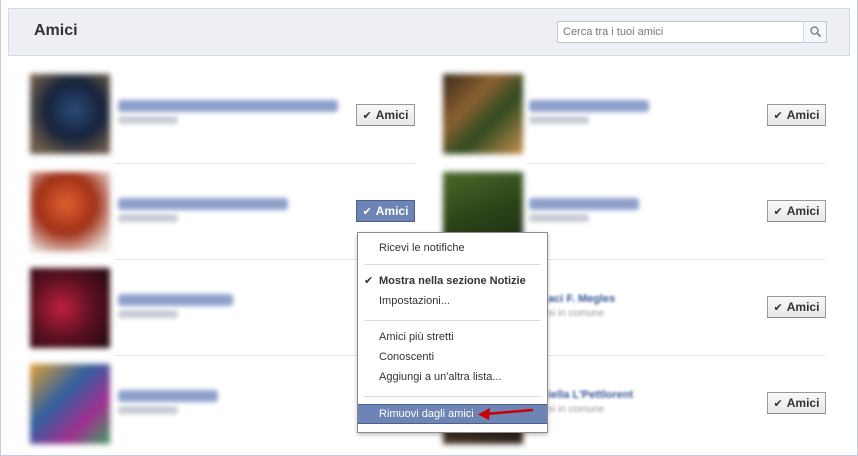  I want to click on search-box, so click(692, 32).